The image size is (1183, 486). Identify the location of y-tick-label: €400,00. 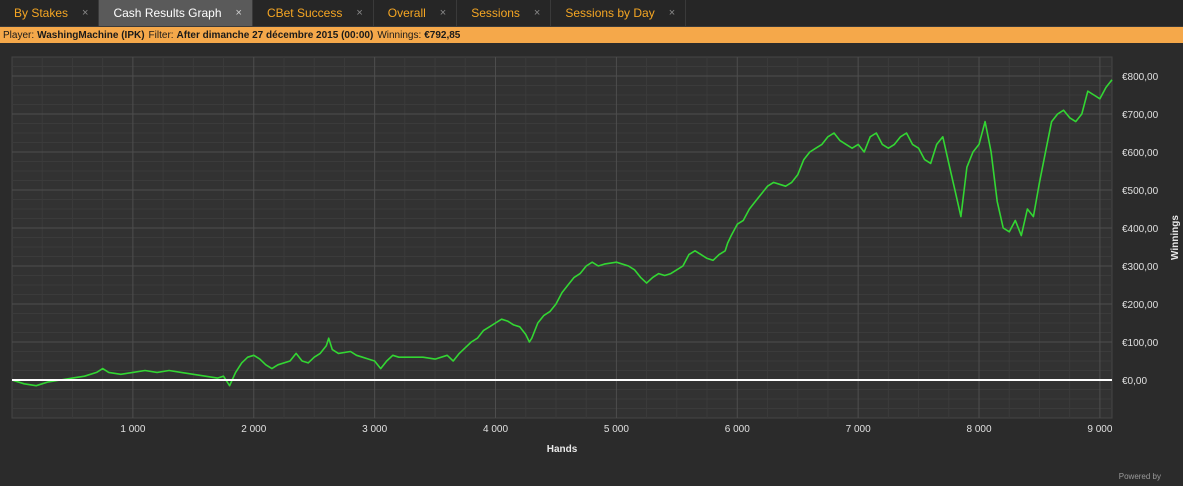
(1140, 229).